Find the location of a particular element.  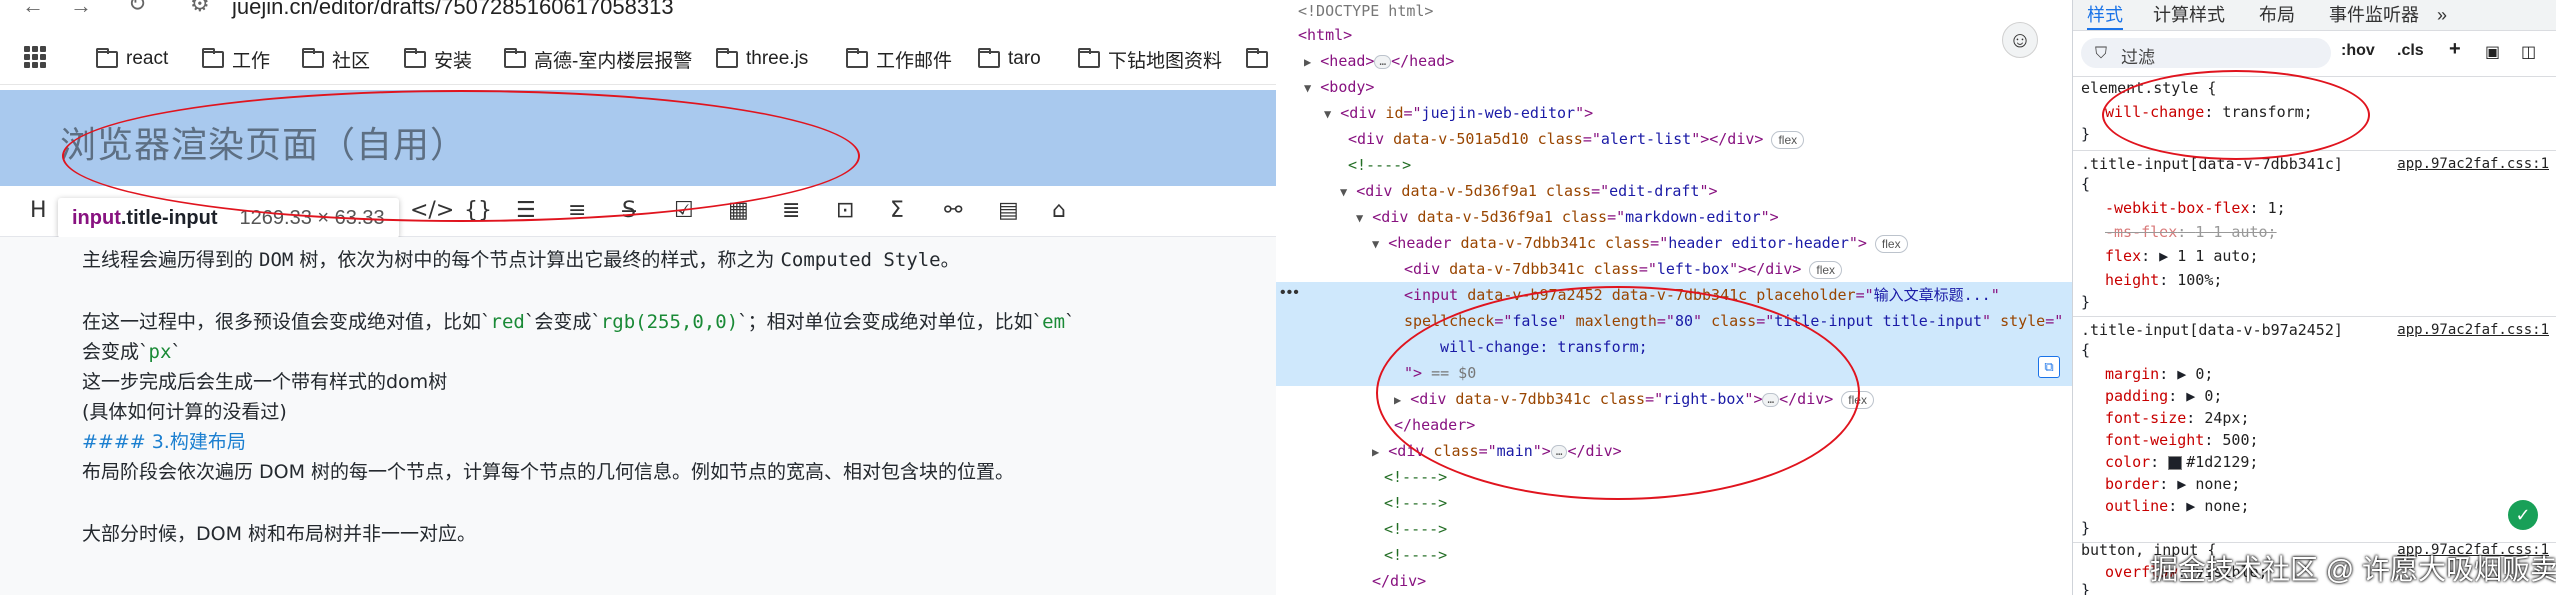

lock-icon: ⌂ is located at coordinates (1059, 211).